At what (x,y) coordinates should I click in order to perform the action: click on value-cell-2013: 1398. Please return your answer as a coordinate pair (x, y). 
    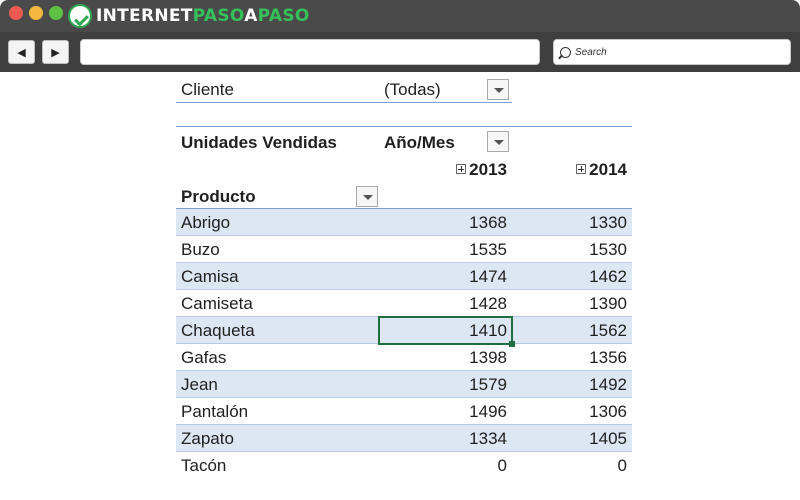
    Looking at the image, I should click on (444, 357).